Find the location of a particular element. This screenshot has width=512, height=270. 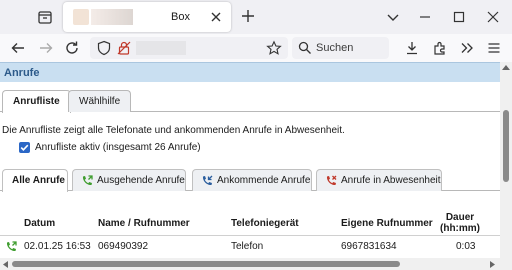

search-box: Suchen is located at coordinates (340, 48).